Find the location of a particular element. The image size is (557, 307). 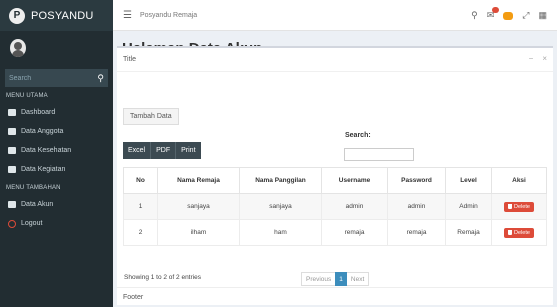

card-footer: Footer is located at coordinates (335, 296).